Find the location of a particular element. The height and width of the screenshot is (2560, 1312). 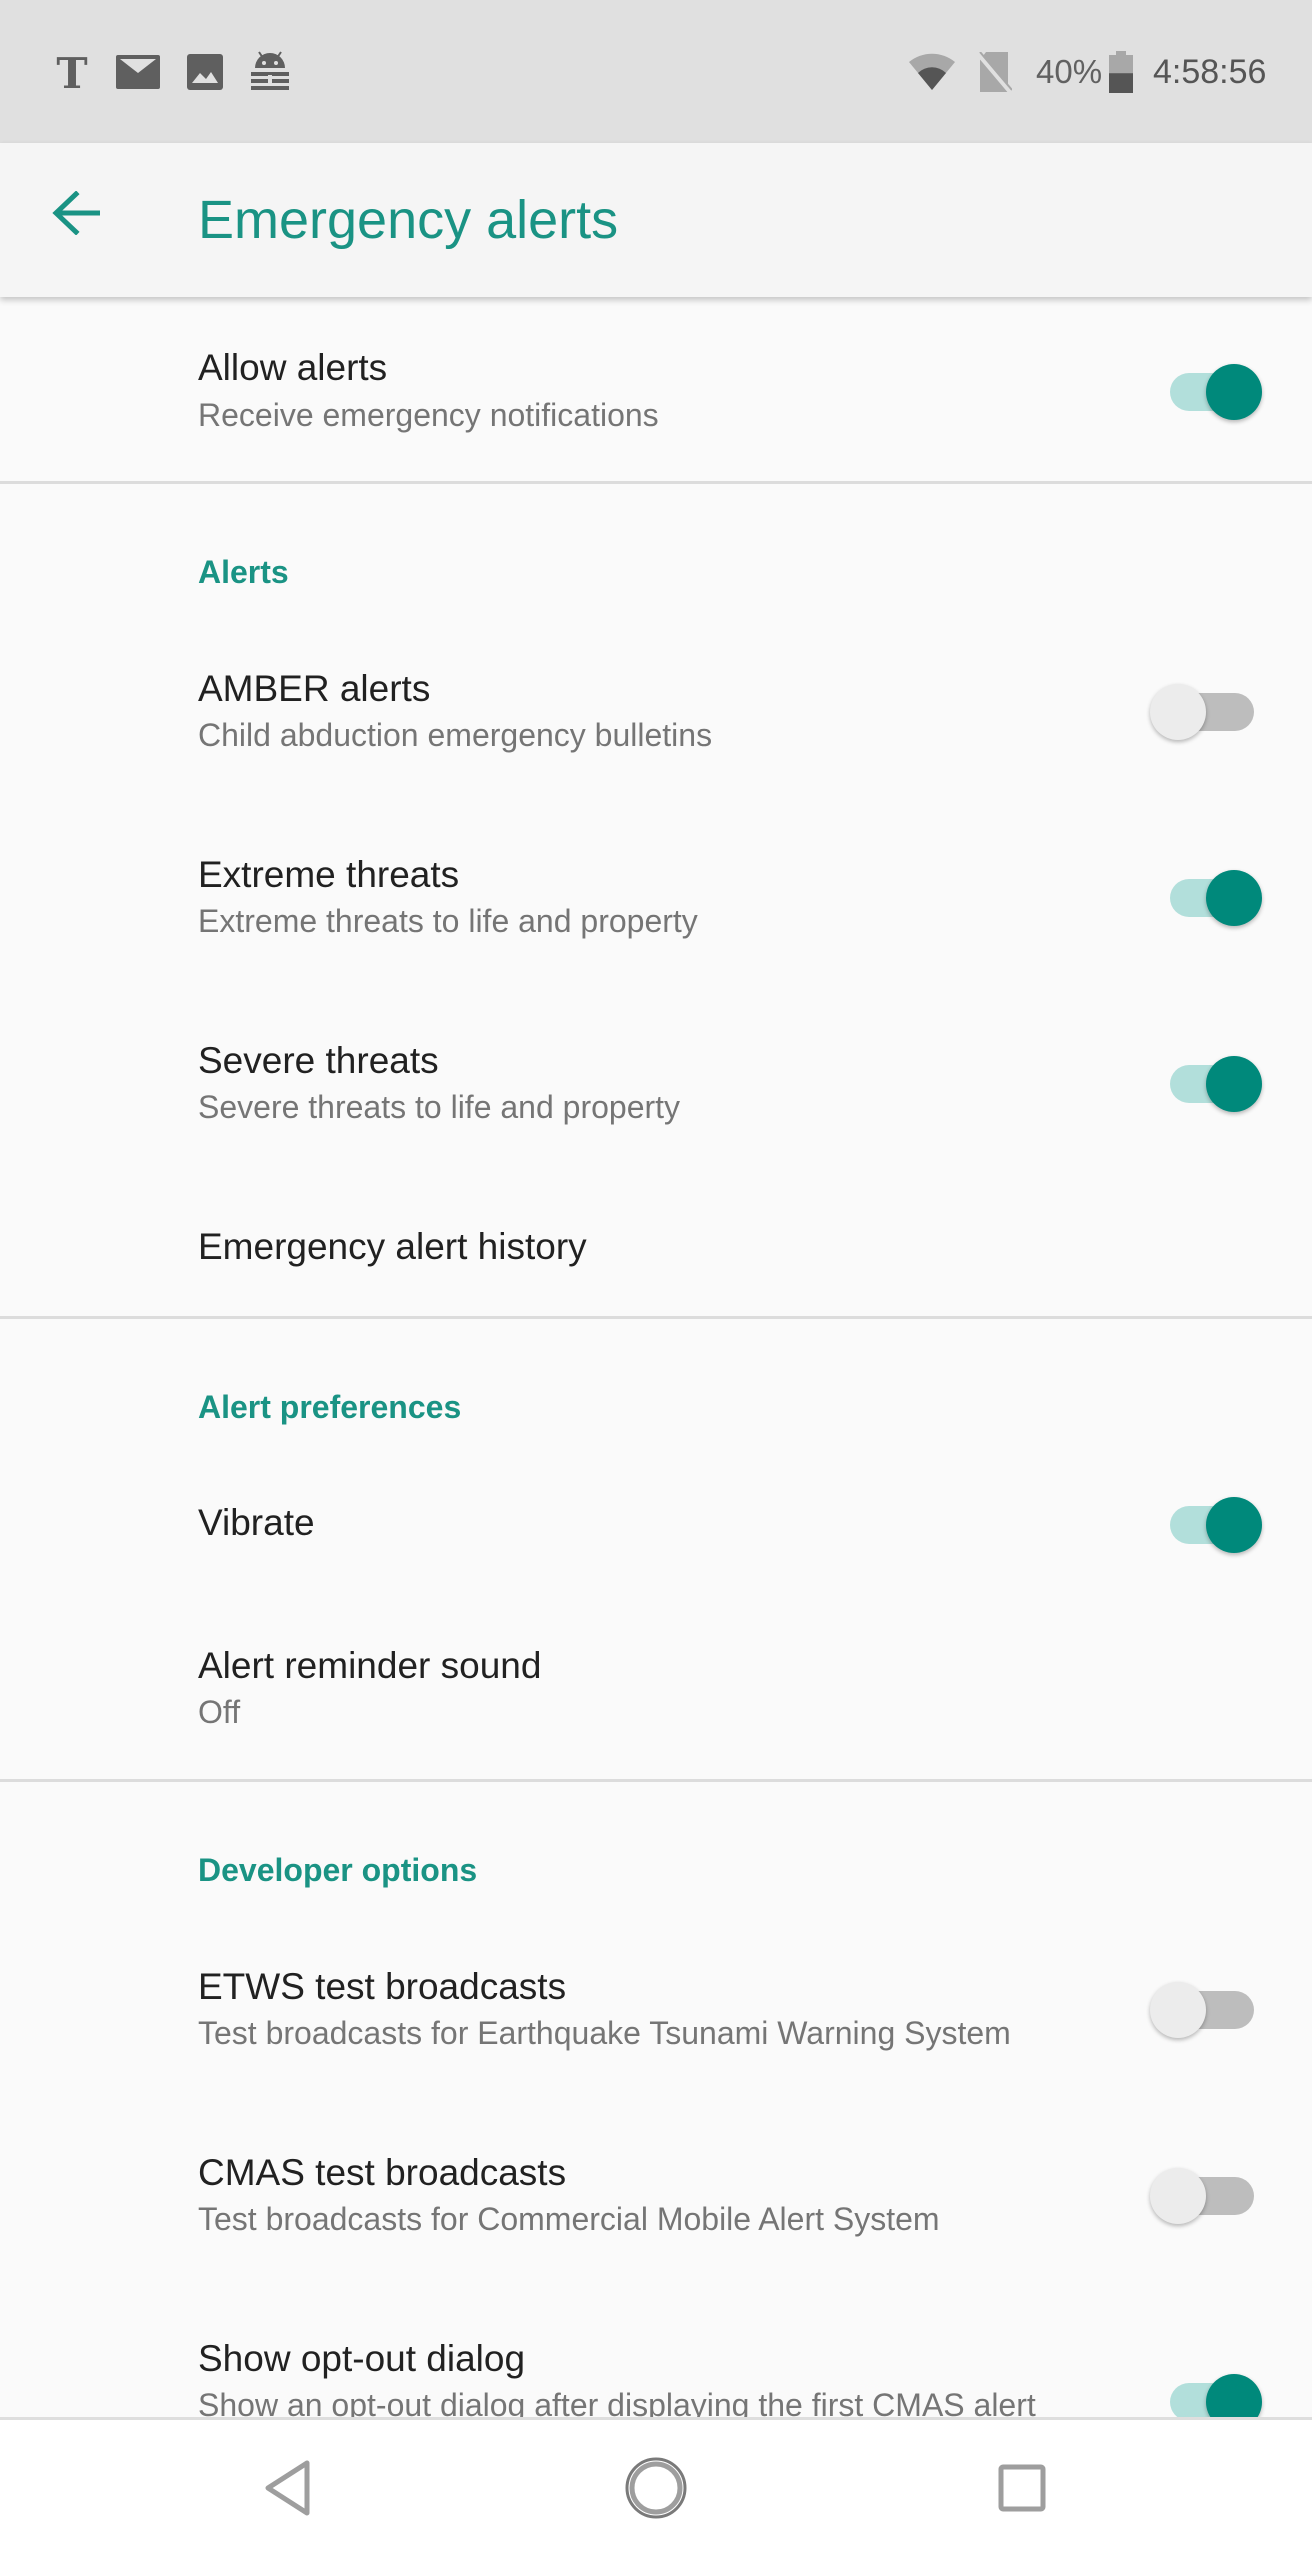

pref-title: Emergency alert history is located at coordinates (392, 1246).